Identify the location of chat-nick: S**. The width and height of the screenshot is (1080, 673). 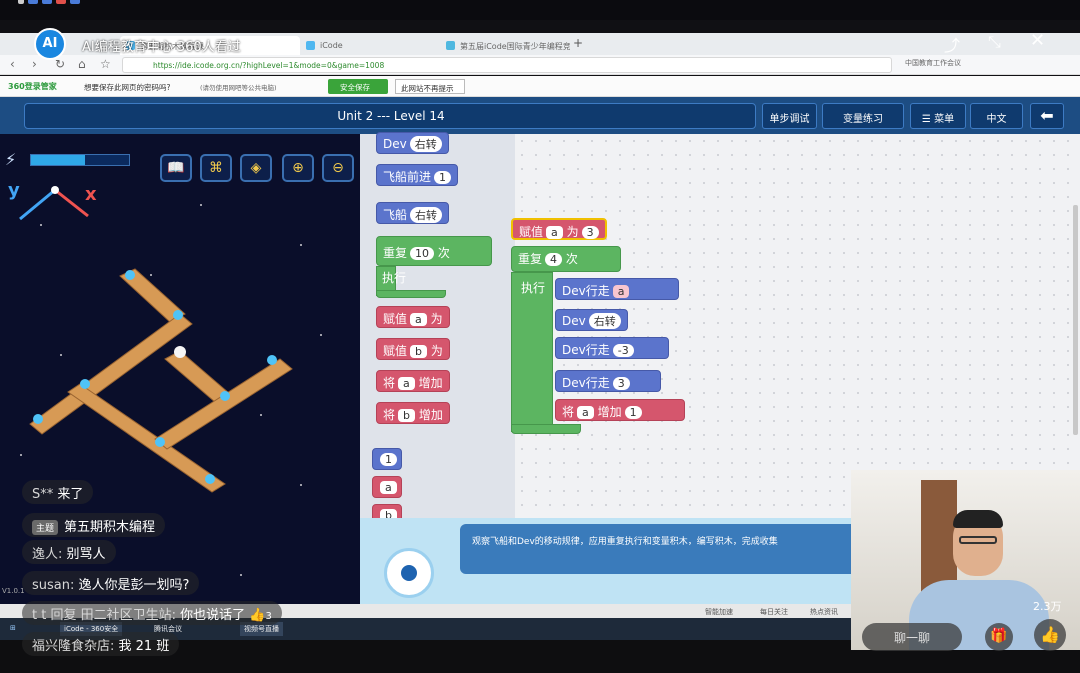
(43, 494).